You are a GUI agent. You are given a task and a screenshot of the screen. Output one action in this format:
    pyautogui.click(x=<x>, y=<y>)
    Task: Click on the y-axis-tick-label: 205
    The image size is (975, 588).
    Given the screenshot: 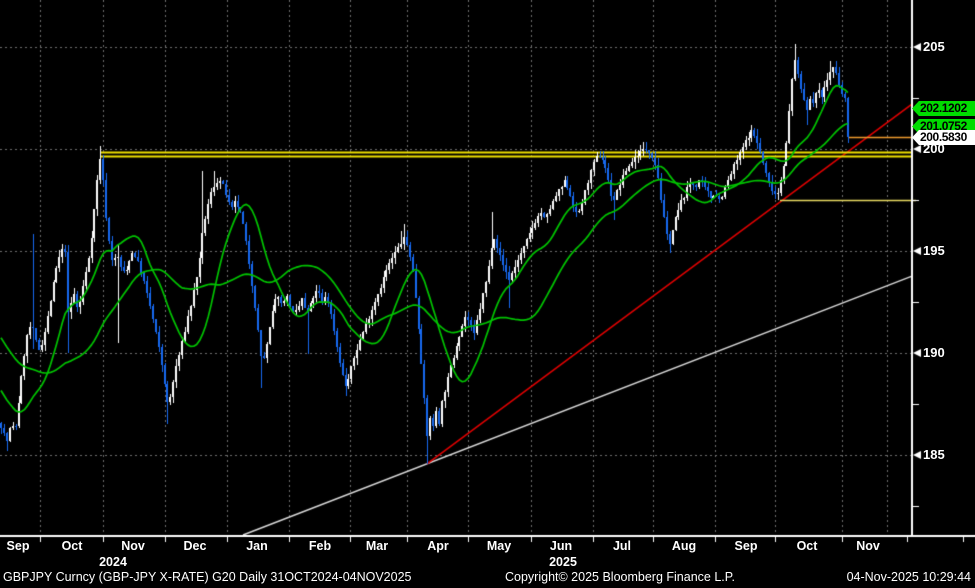 What is the action you would take?
    pyautogui.click(x=934, y=46)
    